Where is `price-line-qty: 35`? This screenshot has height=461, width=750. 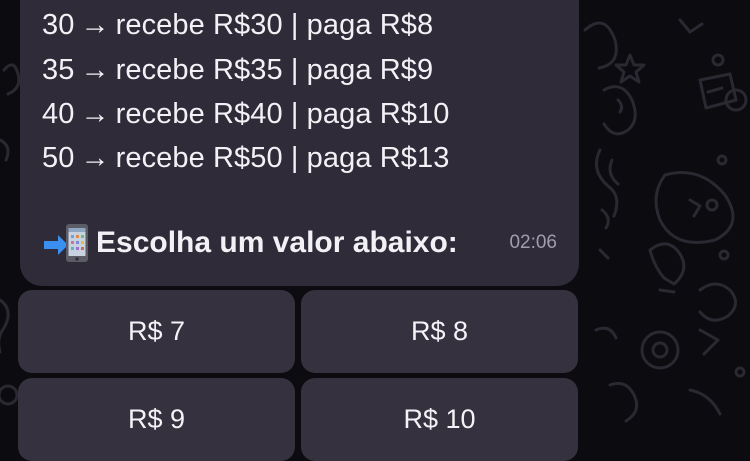 price-line-qty: 35 is located at coordinates (58, 70).